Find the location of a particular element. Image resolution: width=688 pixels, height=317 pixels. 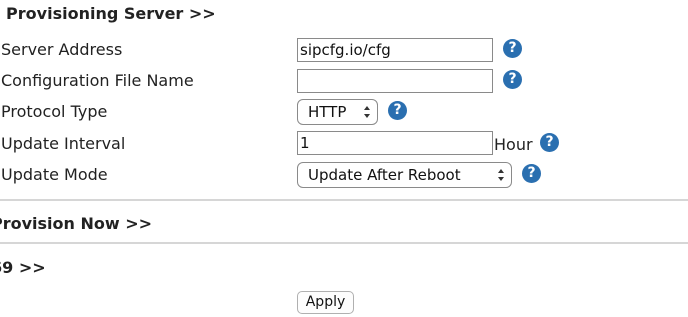

protocol-type-select: HTTP is located at coordinates (337, 112).